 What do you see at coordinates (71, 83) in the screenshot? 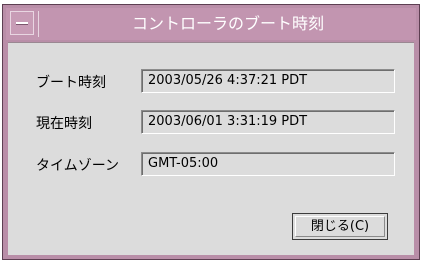
I see `boot-time-label: ブート時刻` at bounding box center [71, 83].